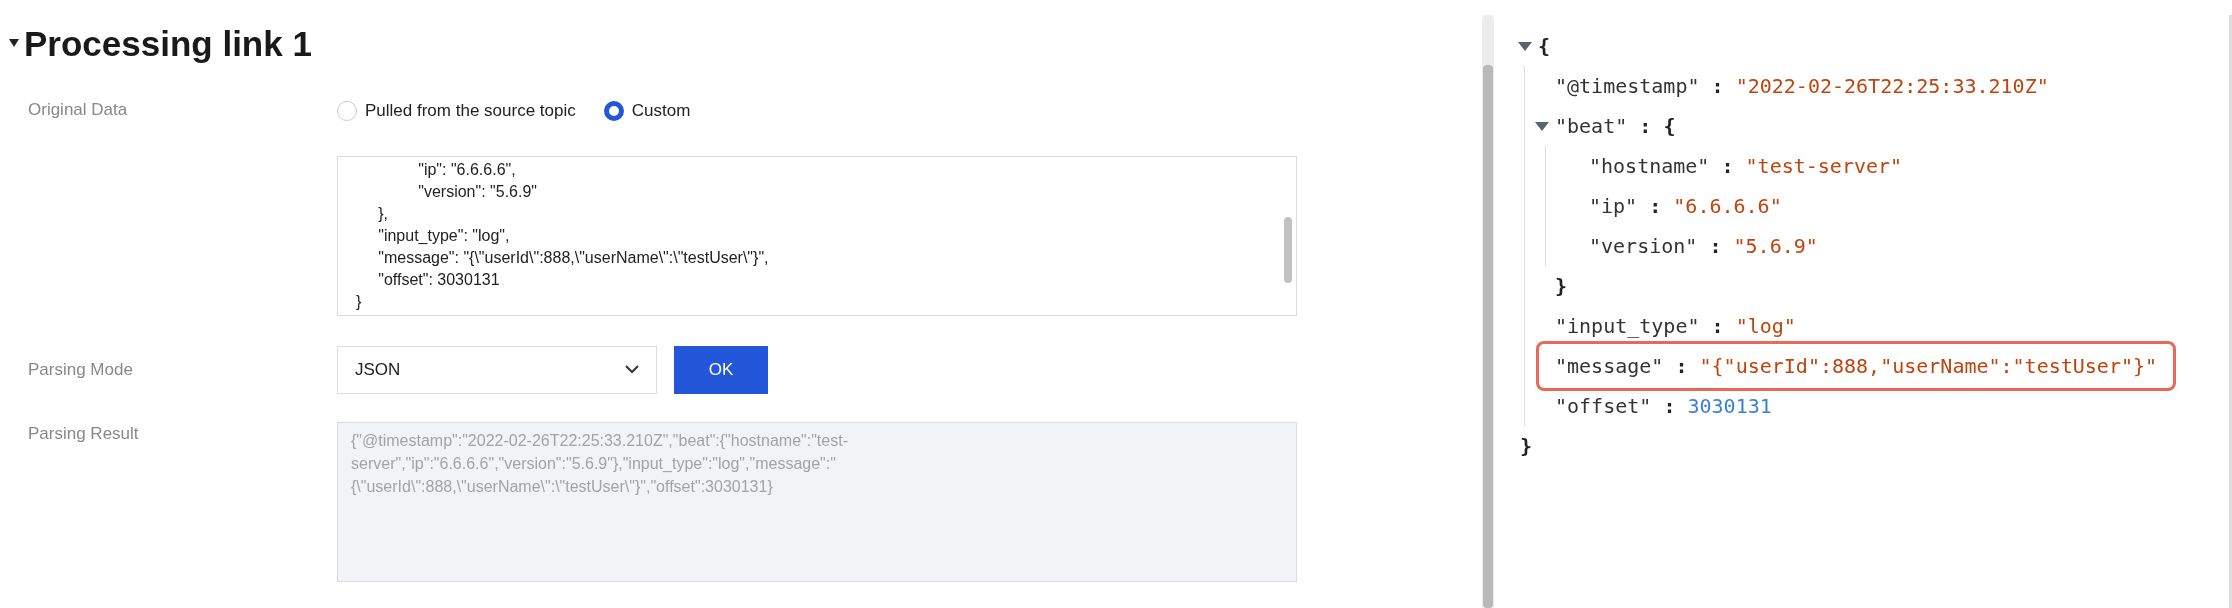 The image size is (2232, 608). What do you see at coordinates (1802, 86) in the screenshot?
I see `json-line: "@timestamp" : "2022-02-26T22:25:33.210Z"` at bounding box center [1802, 86].